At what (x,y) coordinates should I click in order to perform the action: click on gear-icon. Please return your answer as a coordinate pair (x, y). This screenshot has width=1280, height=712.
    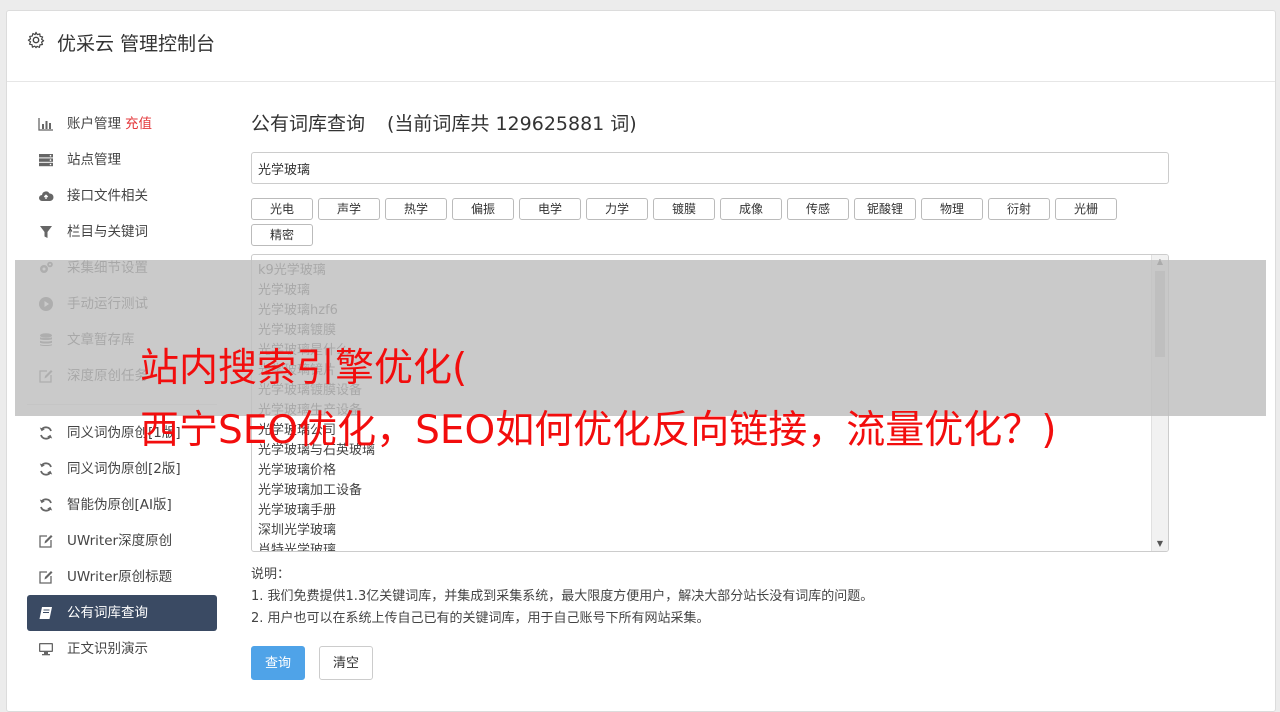
    Looking at the image, I should click on (36, 40).